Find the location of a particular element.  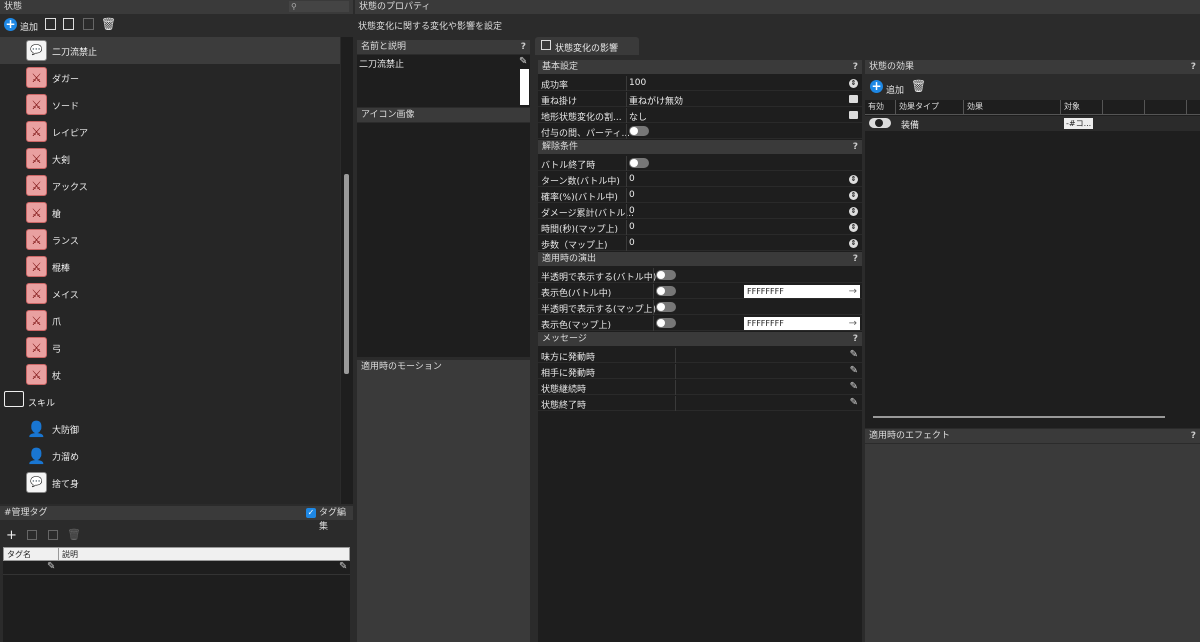

tree-item: ⚔ ダガー is located at coordinates (170, 77).